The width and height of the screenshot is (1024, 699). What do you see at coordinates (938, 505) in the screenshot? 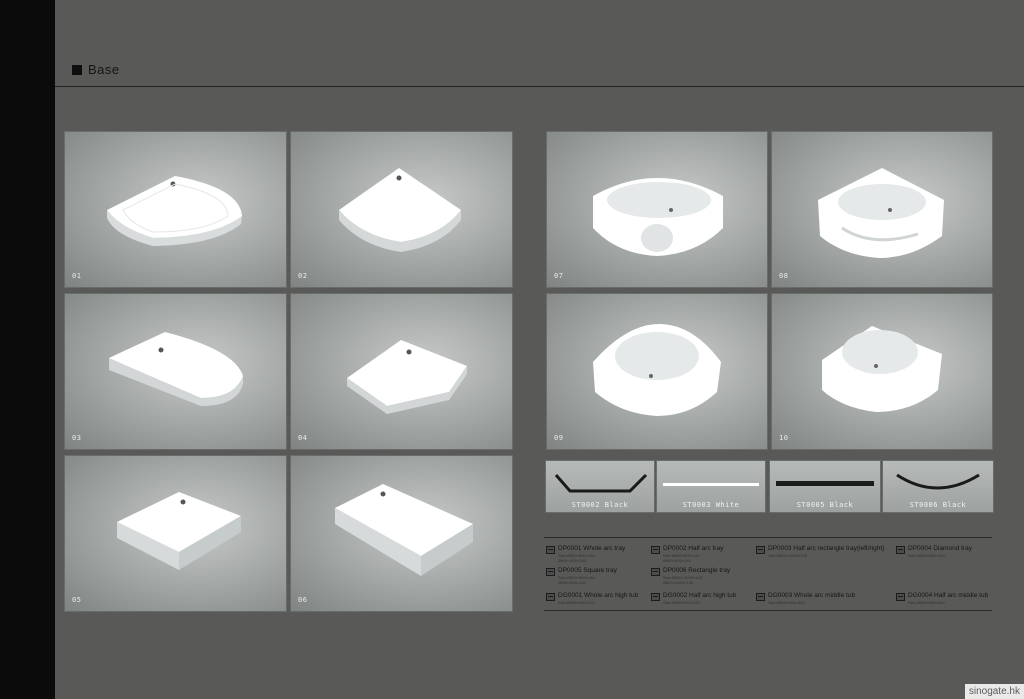
I see `strip-label: ST0006 Black` at bounding box center [938, 505].